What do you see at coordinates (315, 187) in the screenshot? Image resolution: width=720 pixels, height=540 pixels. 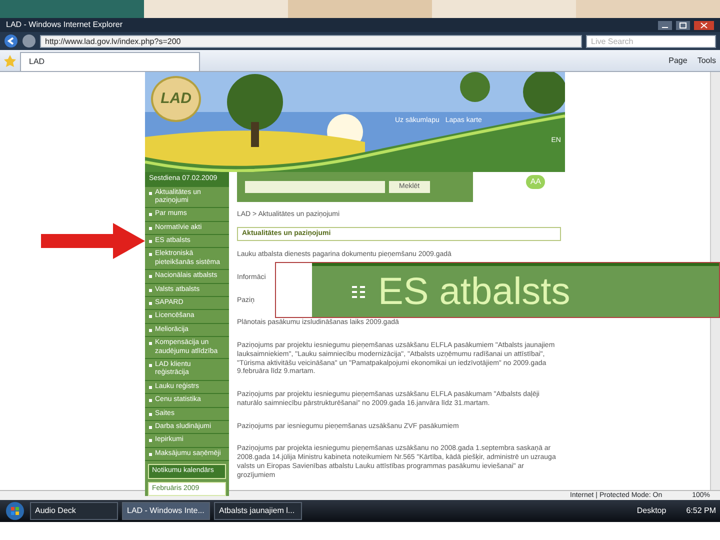 I see `site-search-field` at bounding box center [315, 187].